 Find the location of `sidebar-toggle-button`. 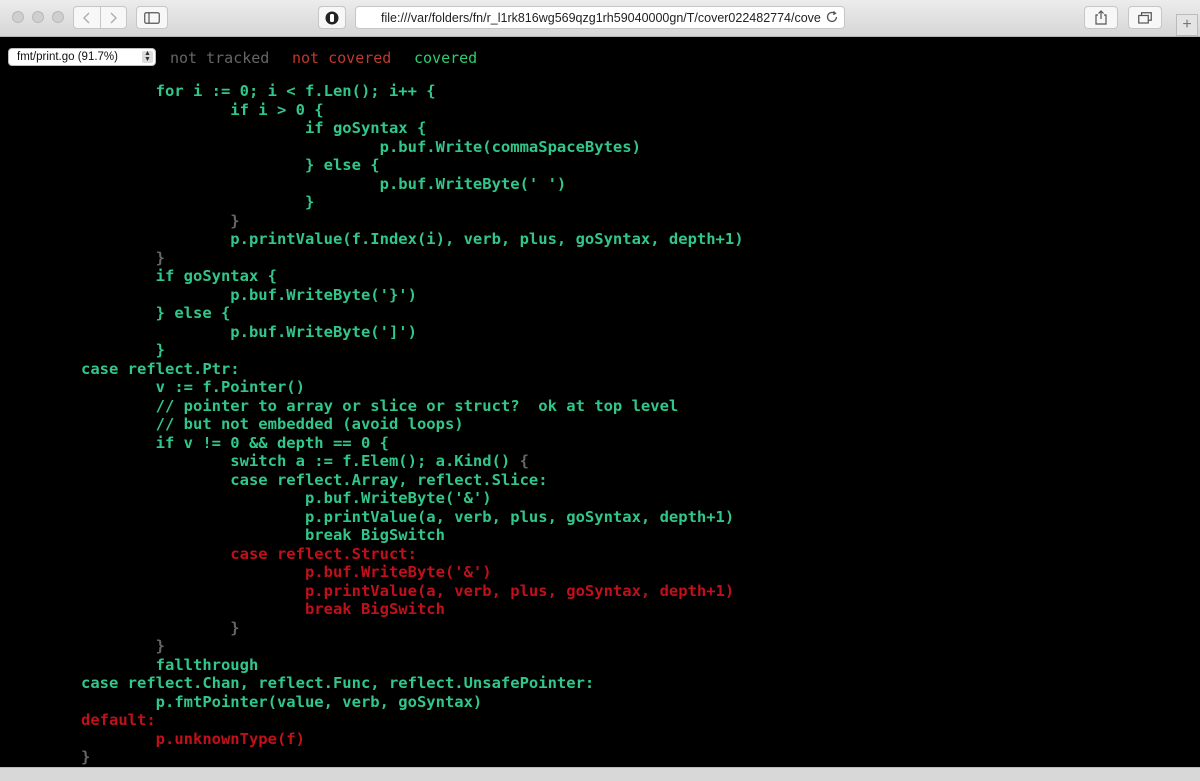

sidebar-toggle-button is located at coordinates (152, 17).